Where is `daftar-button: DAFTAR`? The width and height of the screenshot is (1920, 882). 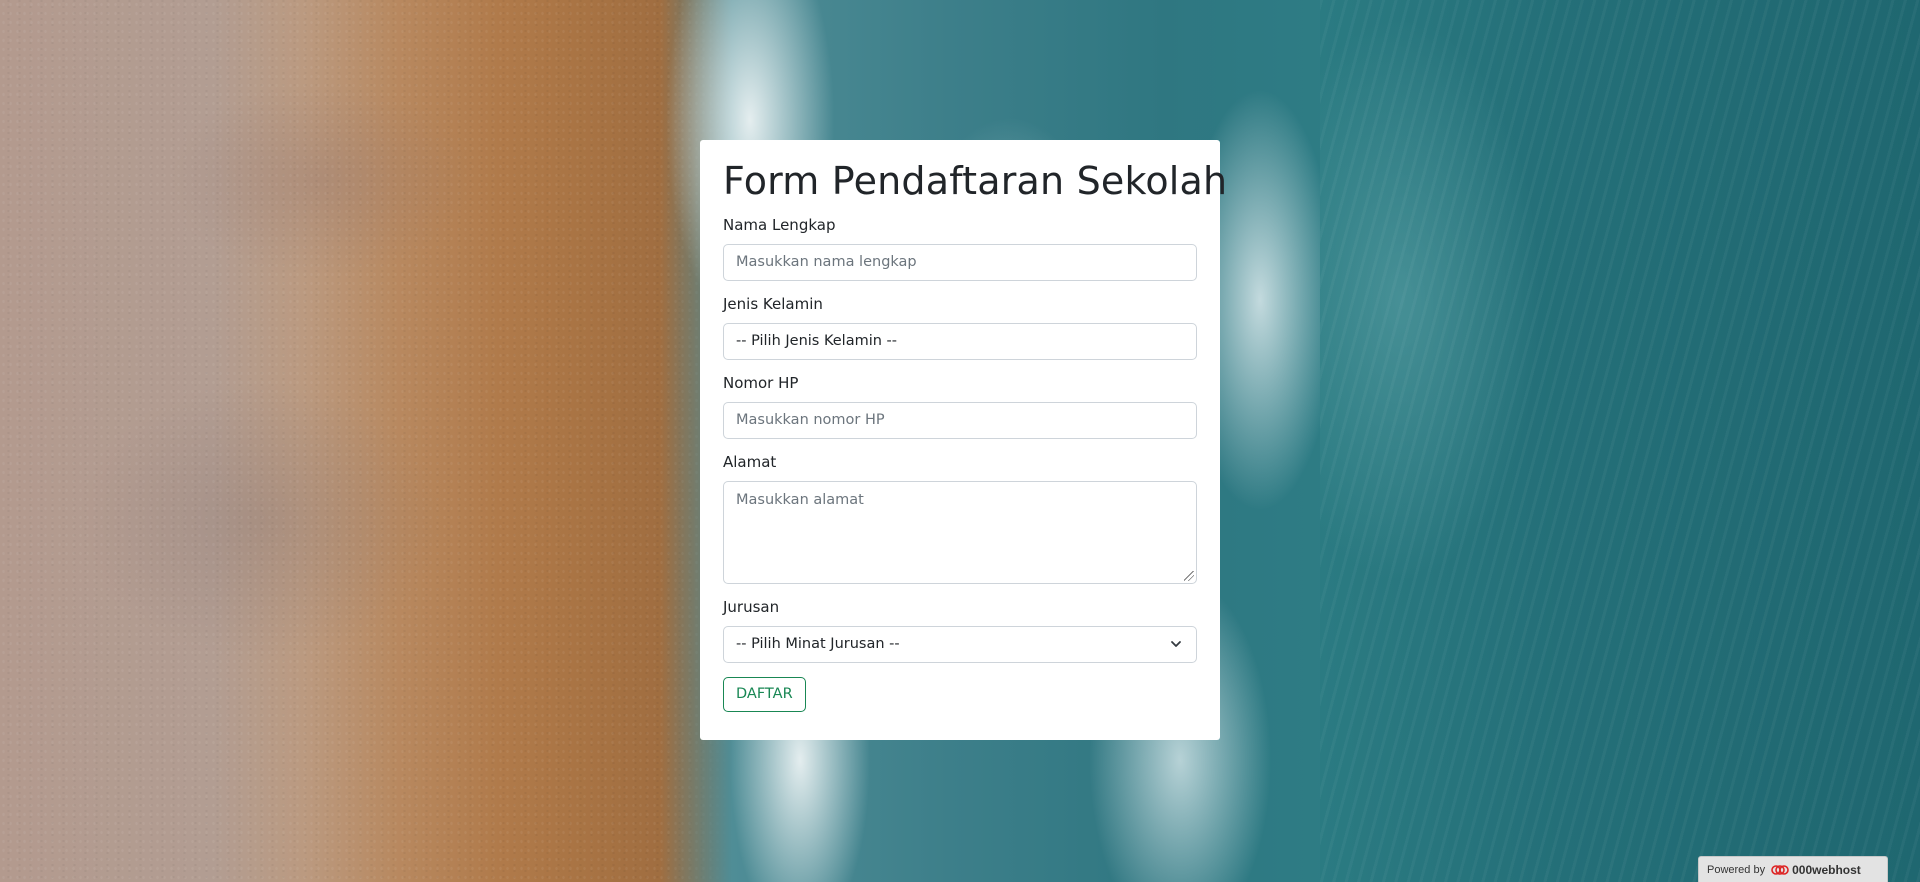 daftar-button: DAFTAR is located at coordinates (764, 694).